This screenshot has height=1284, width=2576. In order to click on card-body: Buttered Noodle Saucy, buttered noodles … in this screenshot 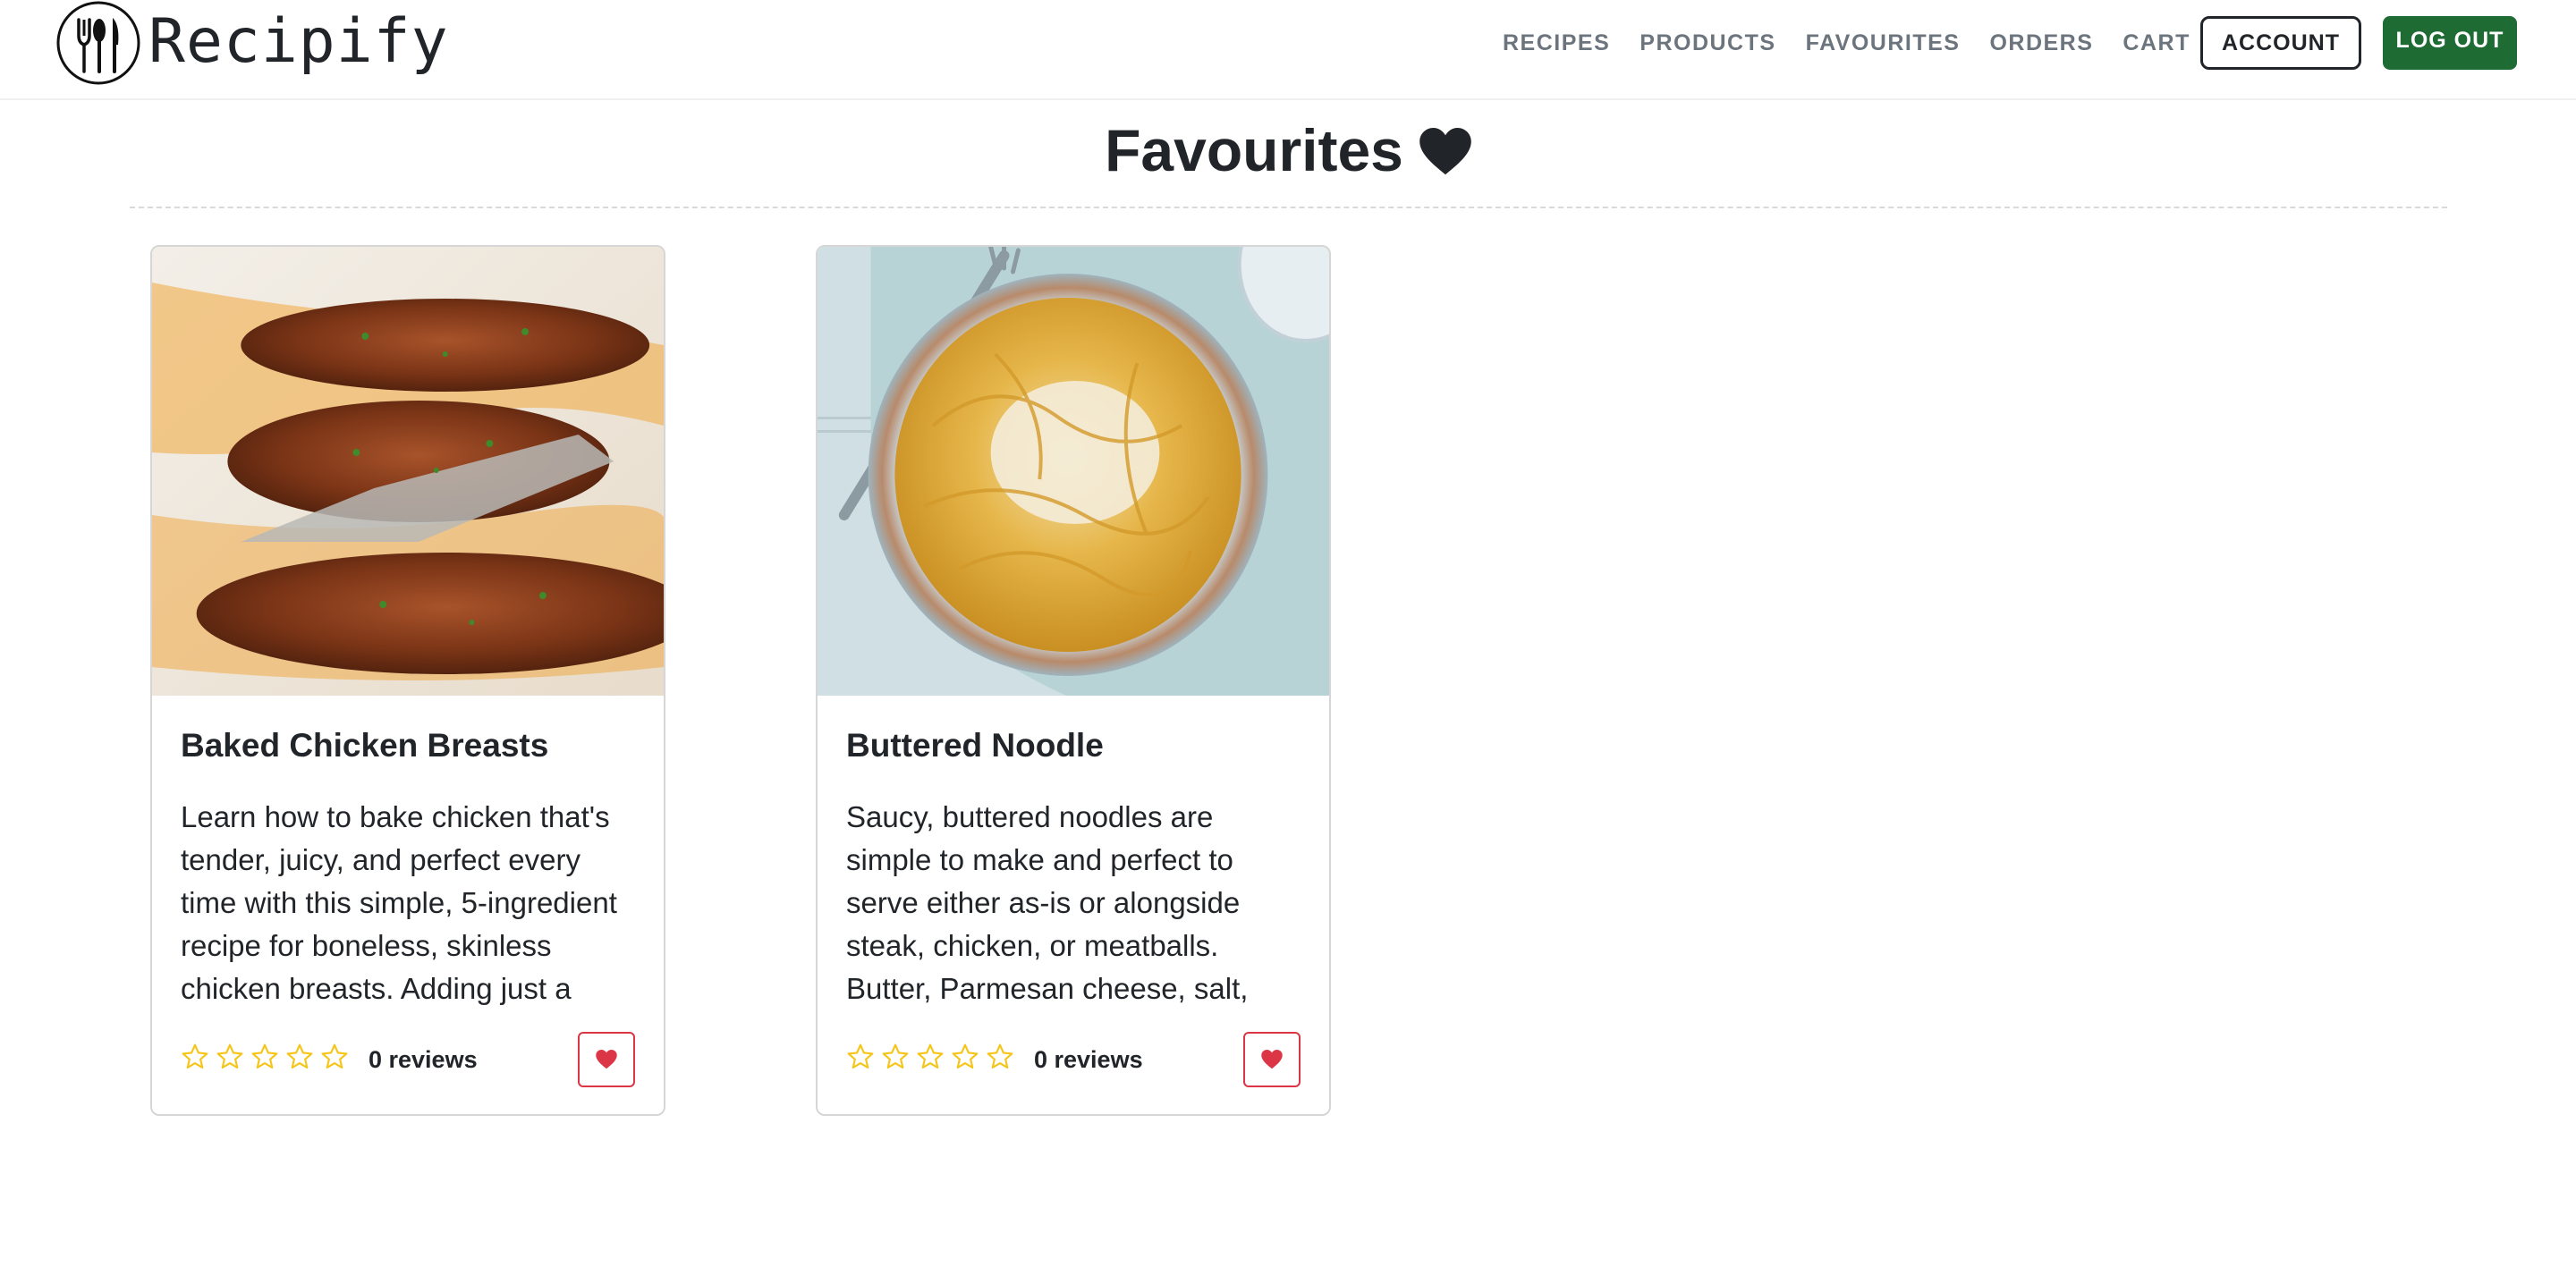, I will do `click(1073, 868)`.